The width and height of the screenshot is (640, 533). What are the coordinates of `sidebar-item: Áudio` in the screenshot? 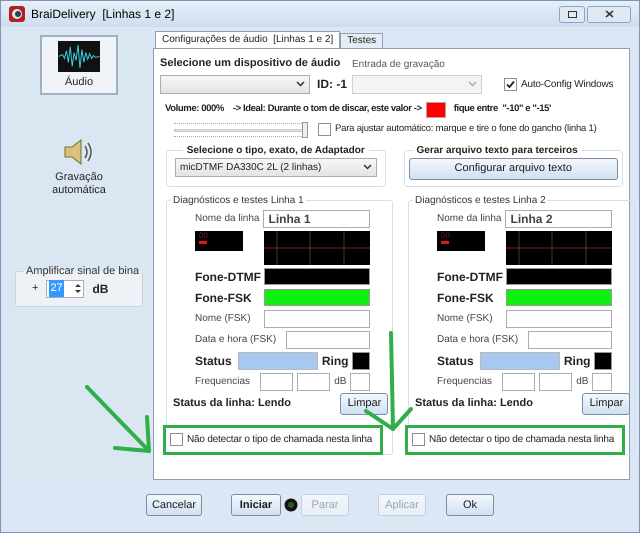 It's located at (79, 65).